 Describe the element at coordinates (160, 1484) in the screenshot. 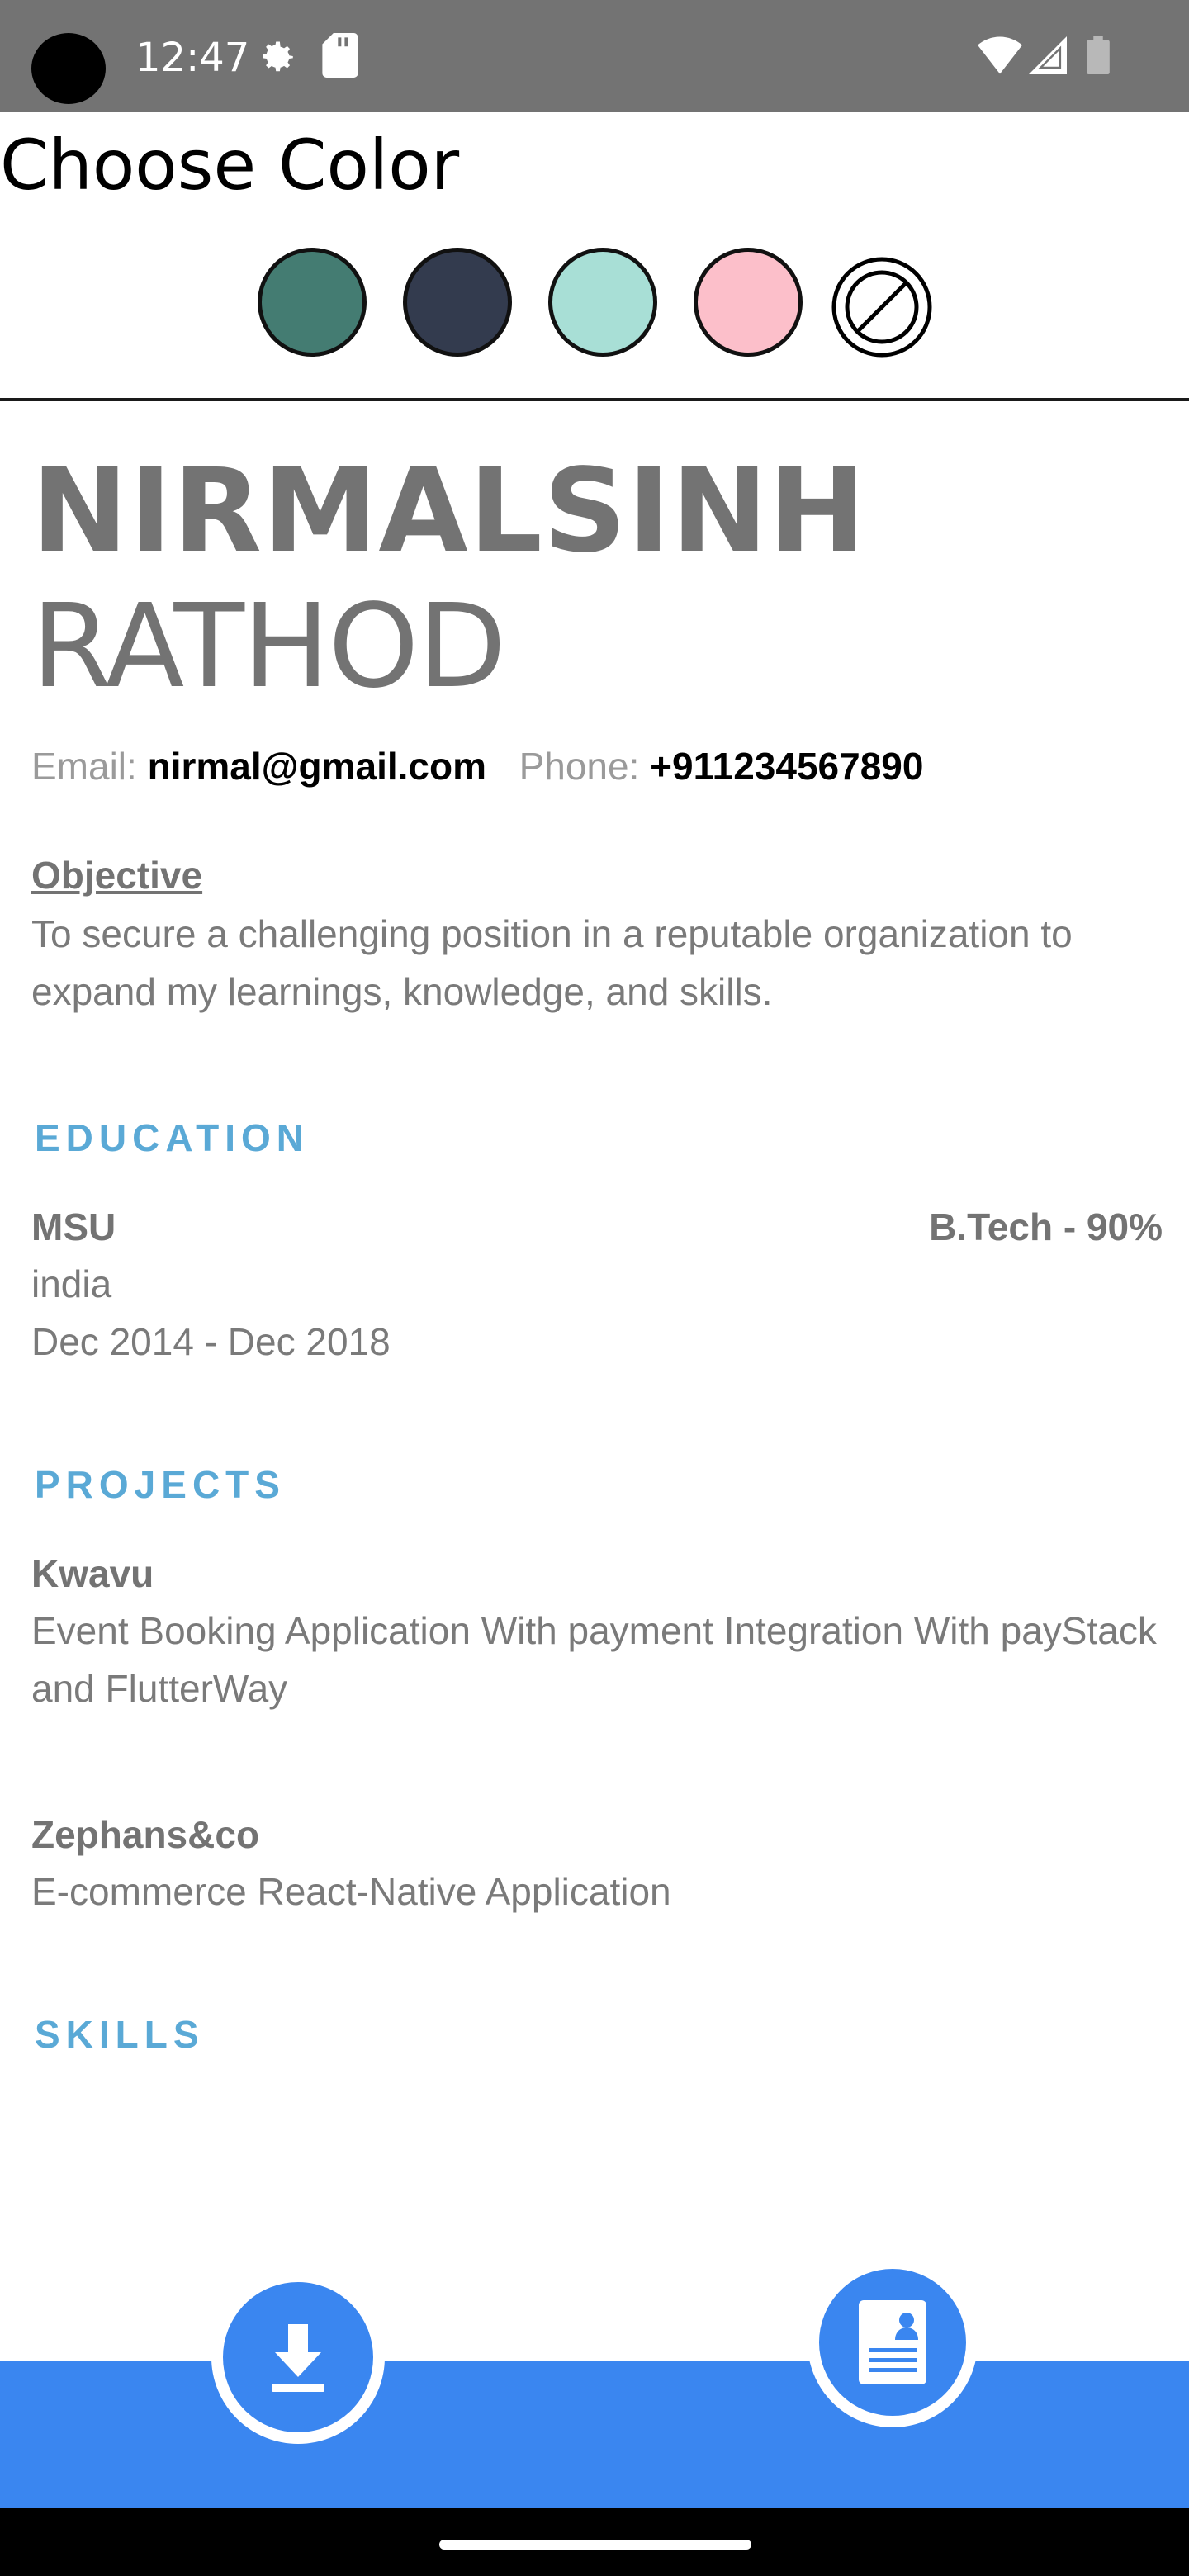

I see `projects-heading: PROJECTS` at that location.